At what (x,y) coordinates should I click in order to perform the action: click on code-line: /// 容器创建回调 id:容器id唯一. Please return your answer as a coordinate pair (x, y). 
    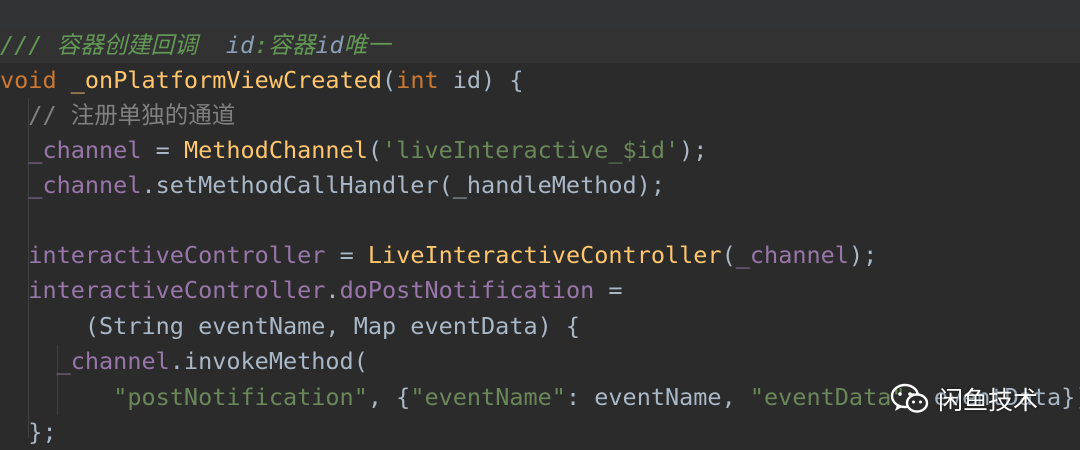
    Looking at the image, I should click on (540, 45).